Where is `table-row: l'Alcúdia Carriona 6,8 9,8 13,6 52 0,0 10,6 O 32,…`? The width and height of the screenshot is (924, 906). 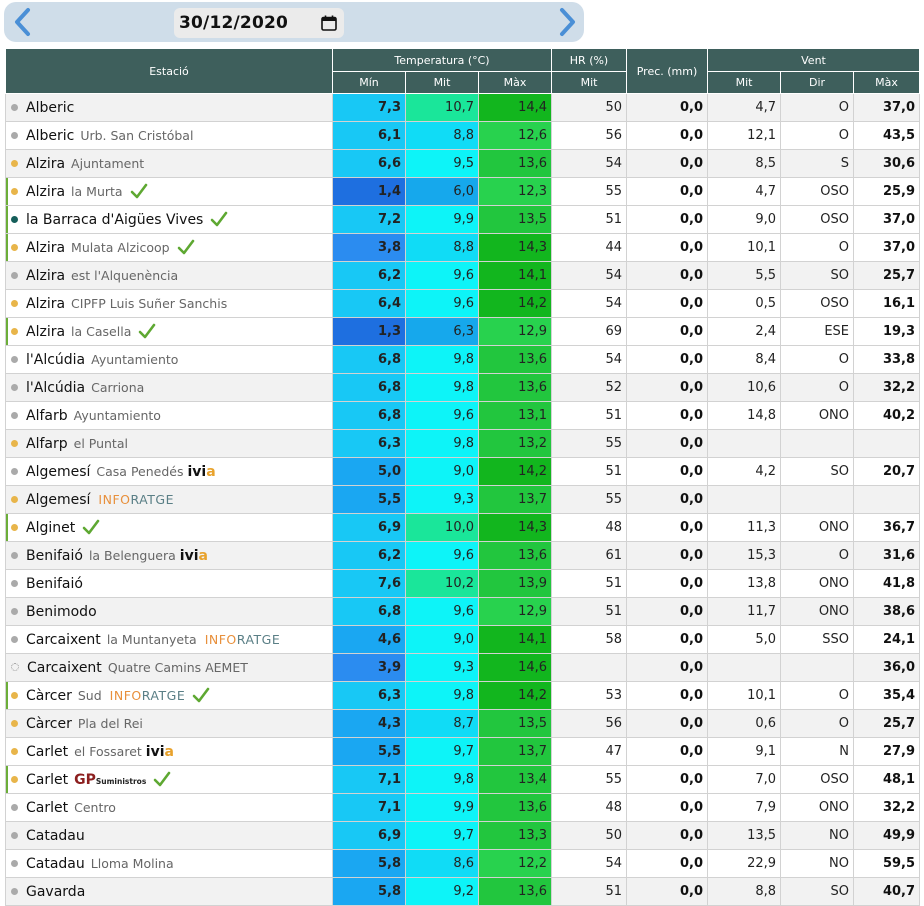 table-row: l'Alcúdia Carriona 6,8 9,8 13,6 52 0,0 10,6 O 32,… is located at coordinates (463, 387).